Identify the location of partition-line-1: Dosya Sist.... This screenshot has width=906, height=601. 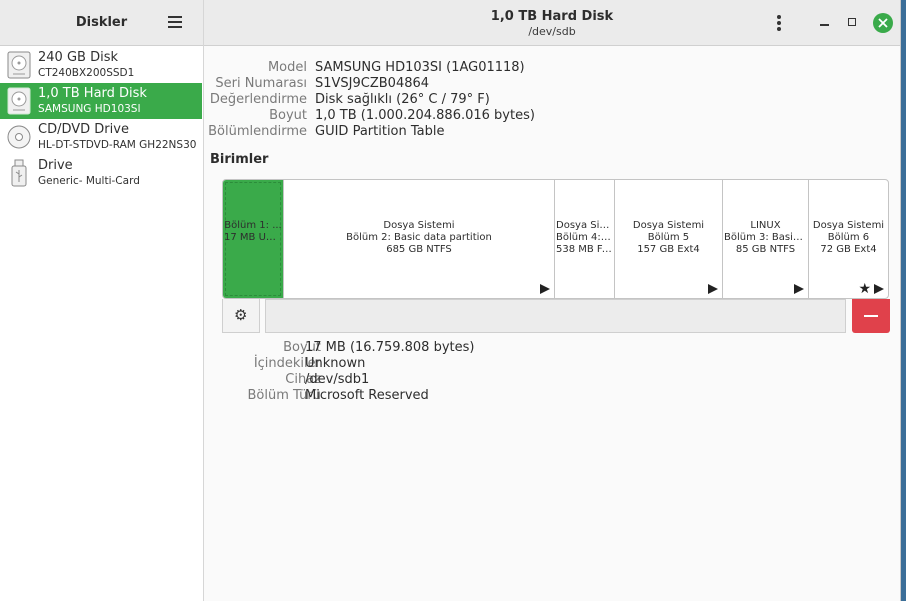
(585, 225).